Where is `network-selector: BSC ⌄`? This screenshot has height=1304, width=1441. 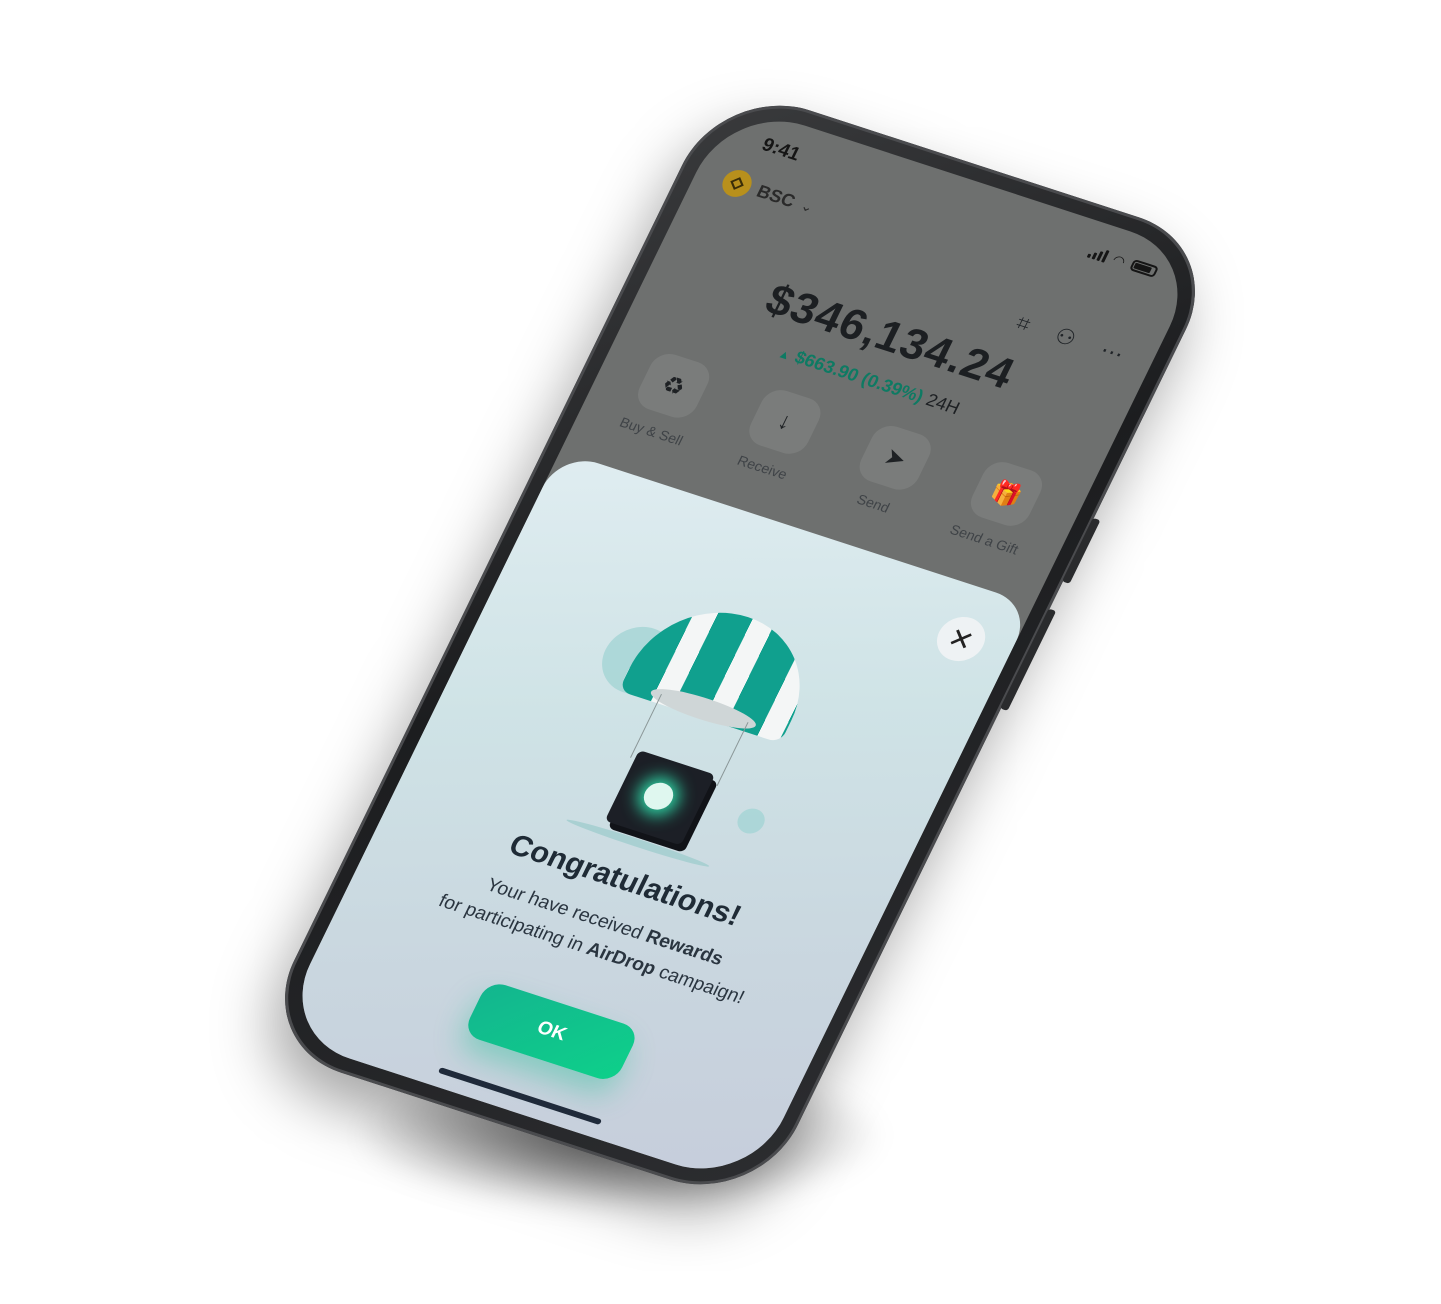 network-selector: BSC ⌄ is located at coordinates (768, 193).